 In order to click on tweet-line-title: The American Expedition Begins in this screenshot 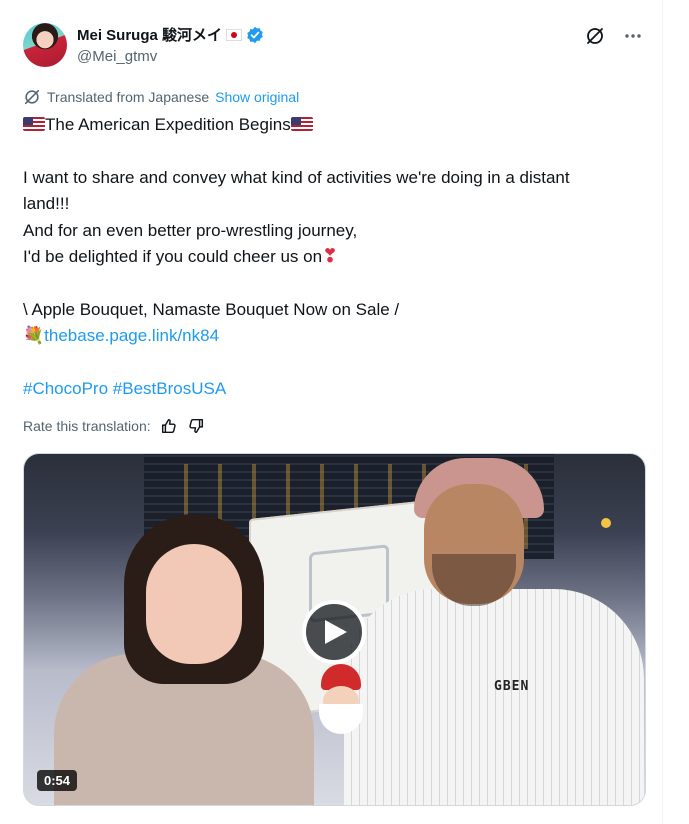, I will do `click(338, 125)`.